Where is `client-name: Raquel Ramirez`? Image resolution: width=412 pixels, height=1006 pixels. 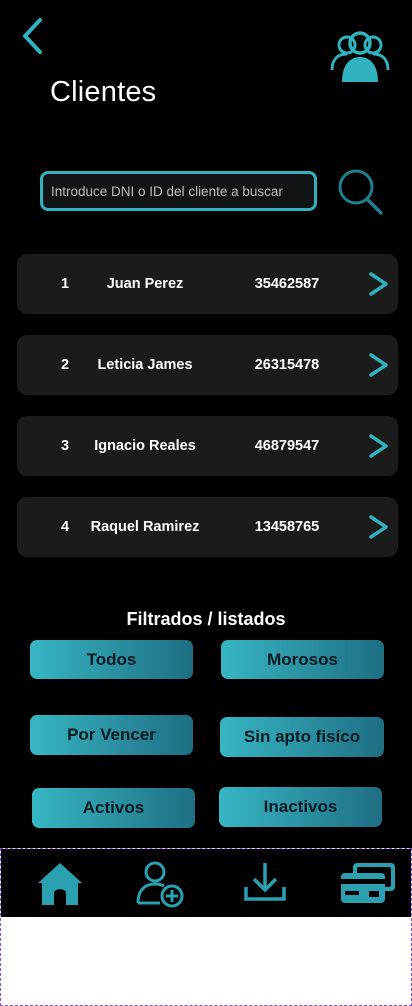
client-name: Raquel Ramirez is located at coordinates (145, 527).